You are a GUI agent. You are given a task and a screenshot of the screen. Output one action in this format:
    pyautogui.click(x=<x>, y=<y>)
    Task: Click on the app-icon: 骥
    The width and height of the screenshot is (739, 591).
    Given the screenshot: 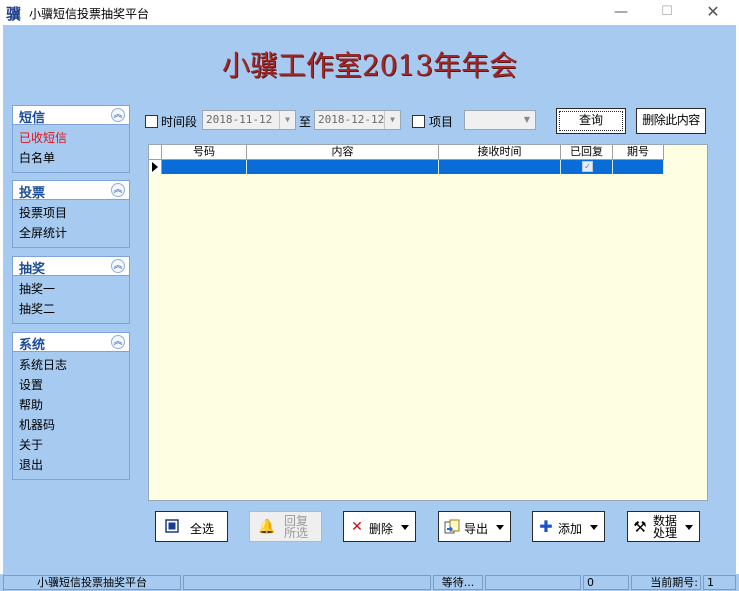 What is the action you would take?
    pyautogui.click(x=14, y=14)
    